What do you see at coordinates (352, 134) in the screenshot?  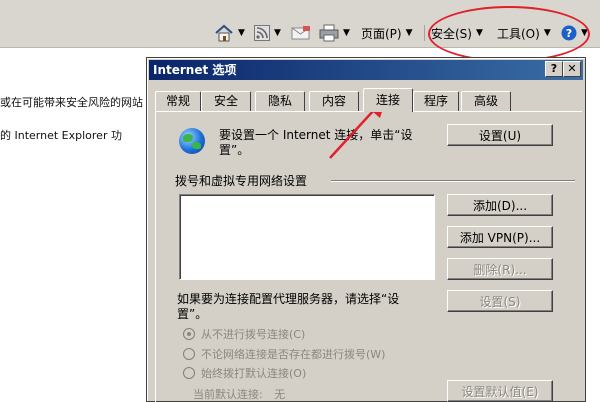 I see `arrow-shaft` at bounding box center [352, 134].